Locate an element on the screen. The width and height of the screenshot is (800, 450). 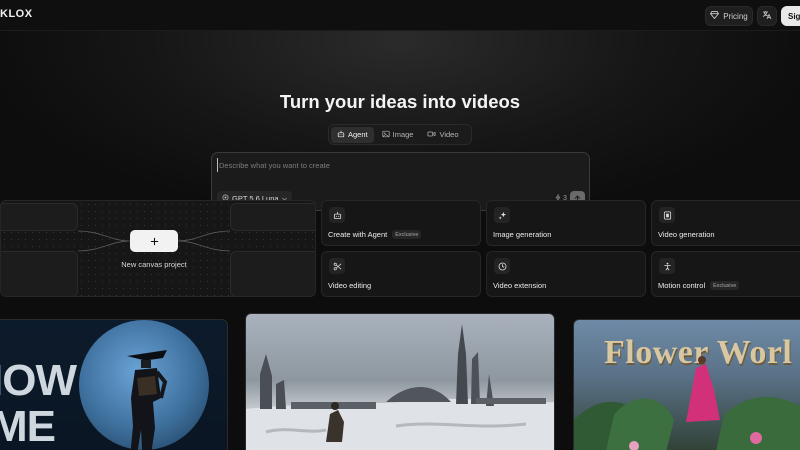
scissors-icon is located at coordinates (337, 266).